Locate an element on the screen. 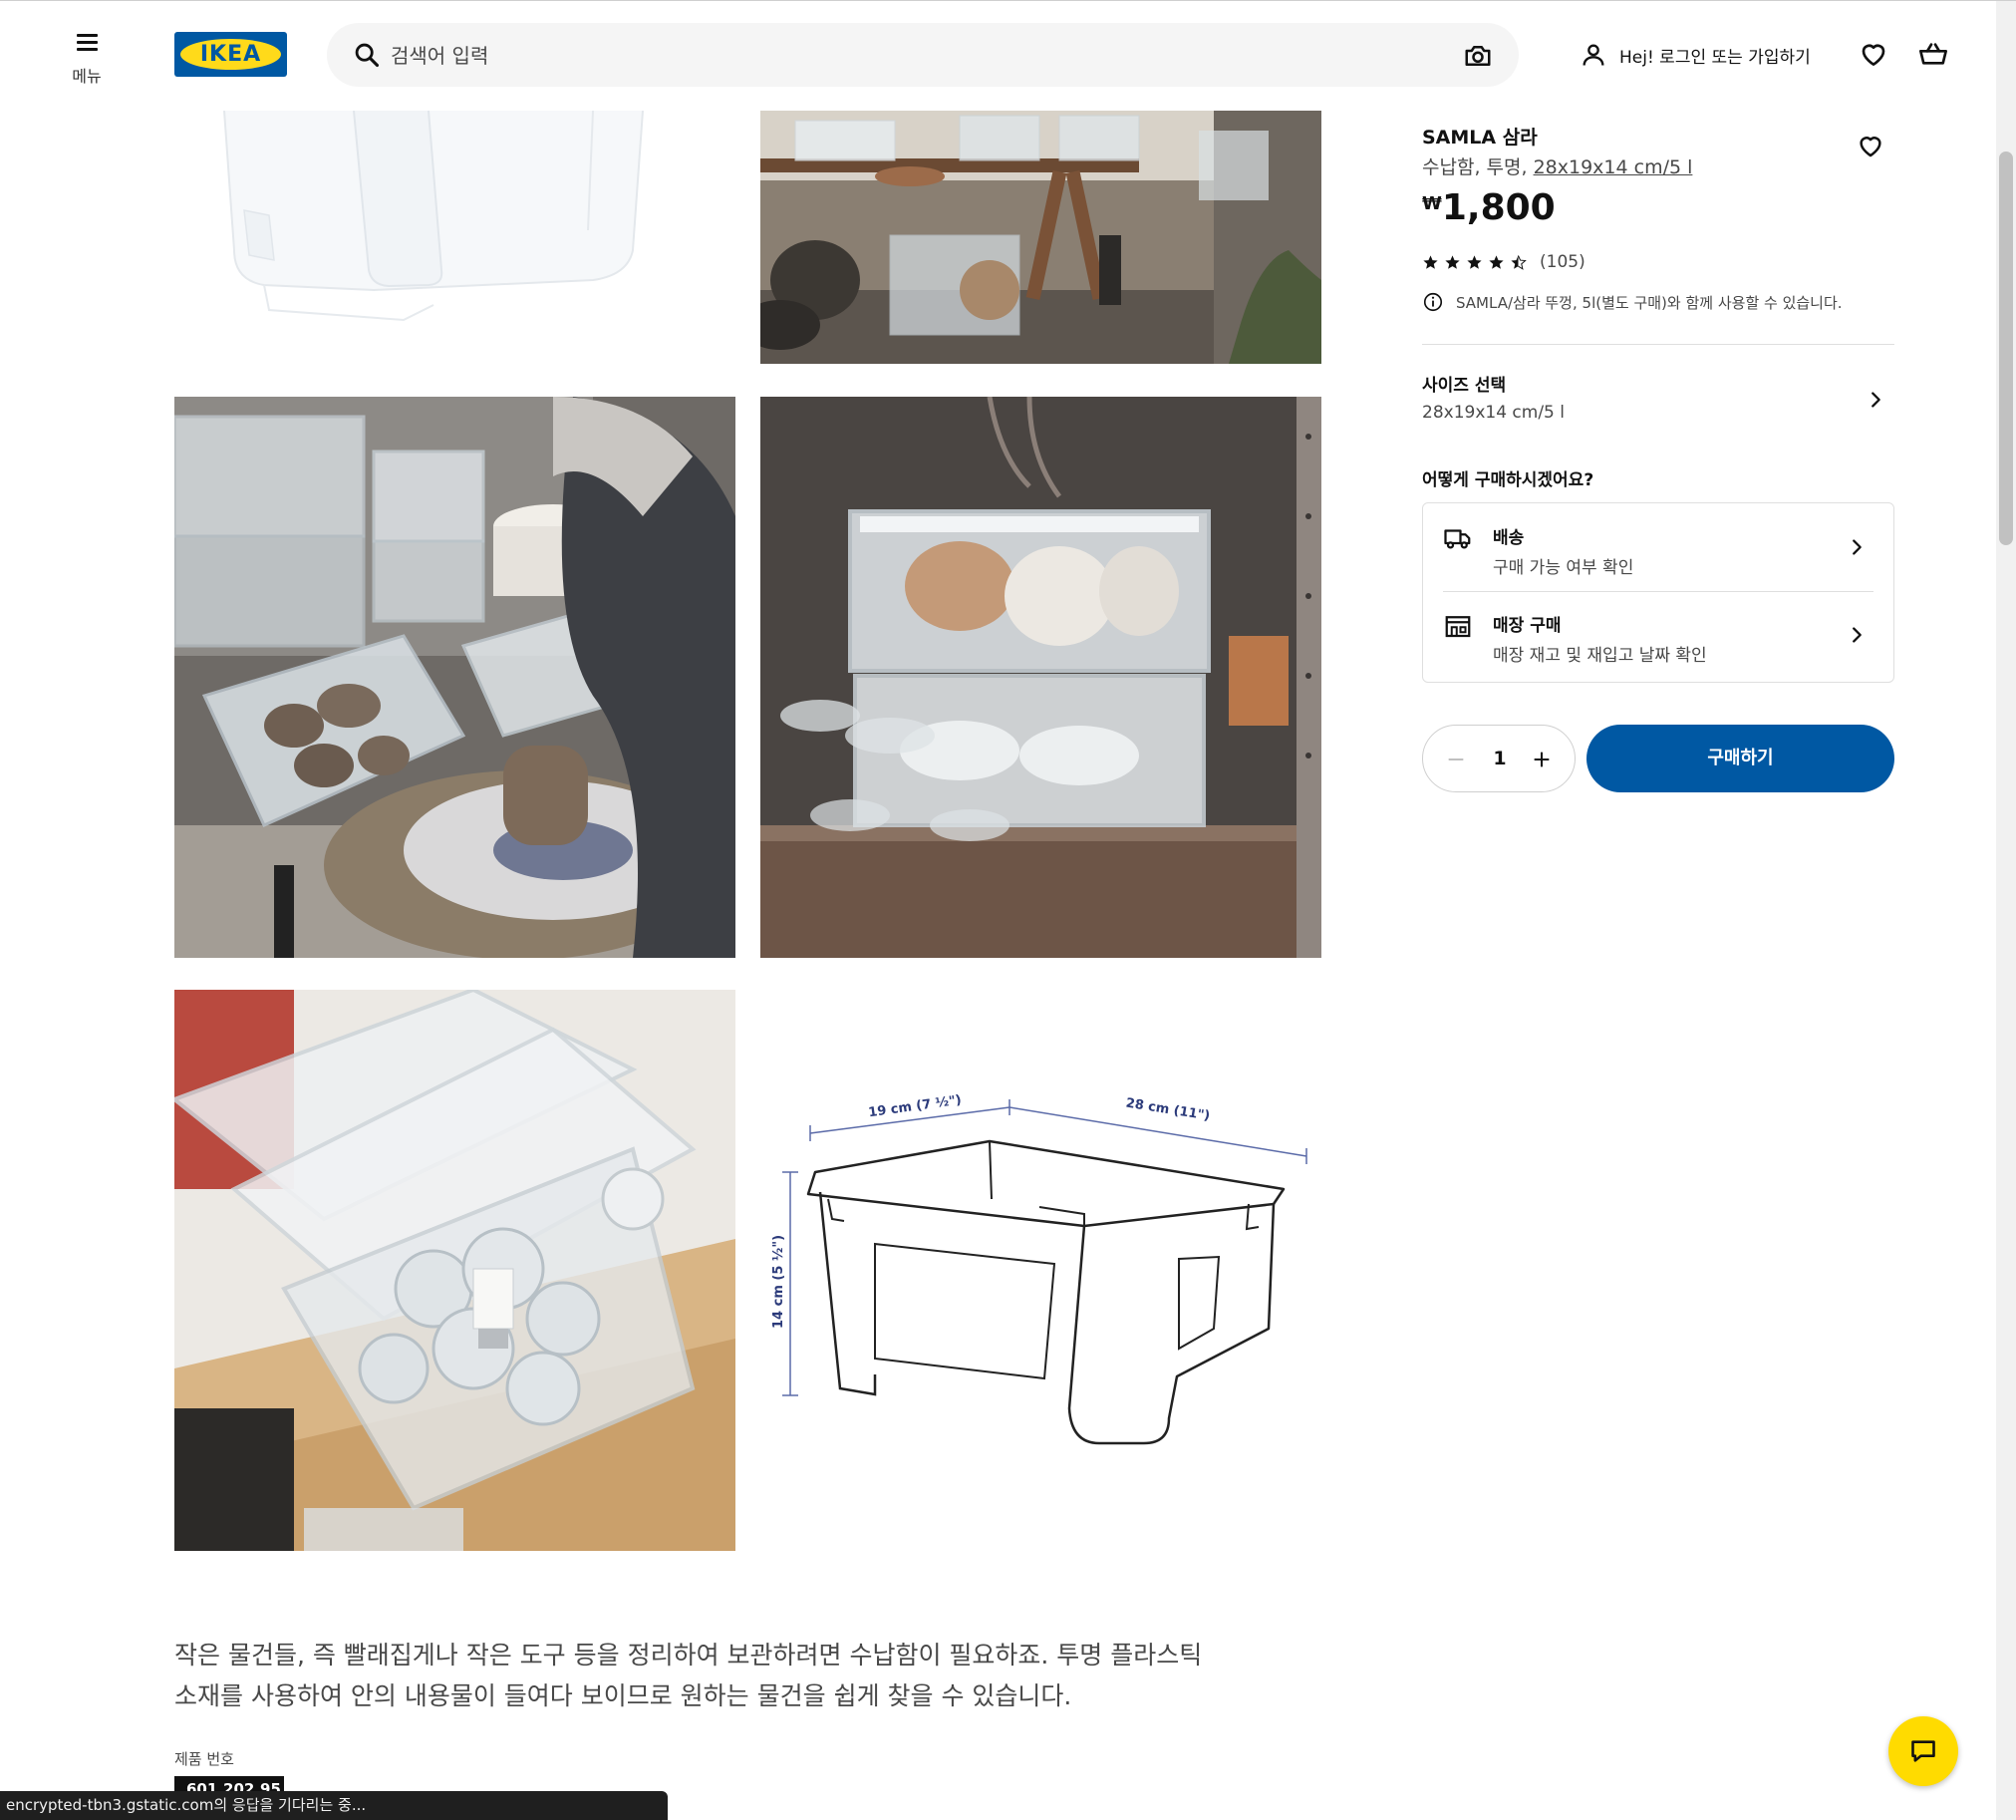 This screenshot has height=1820, width=2016. info-note-text: SAMLA/삼라 뚜껑, 5l(별도 구매)와 함께 사용할 수 있습니다. is located at coordinates (1649, 302).